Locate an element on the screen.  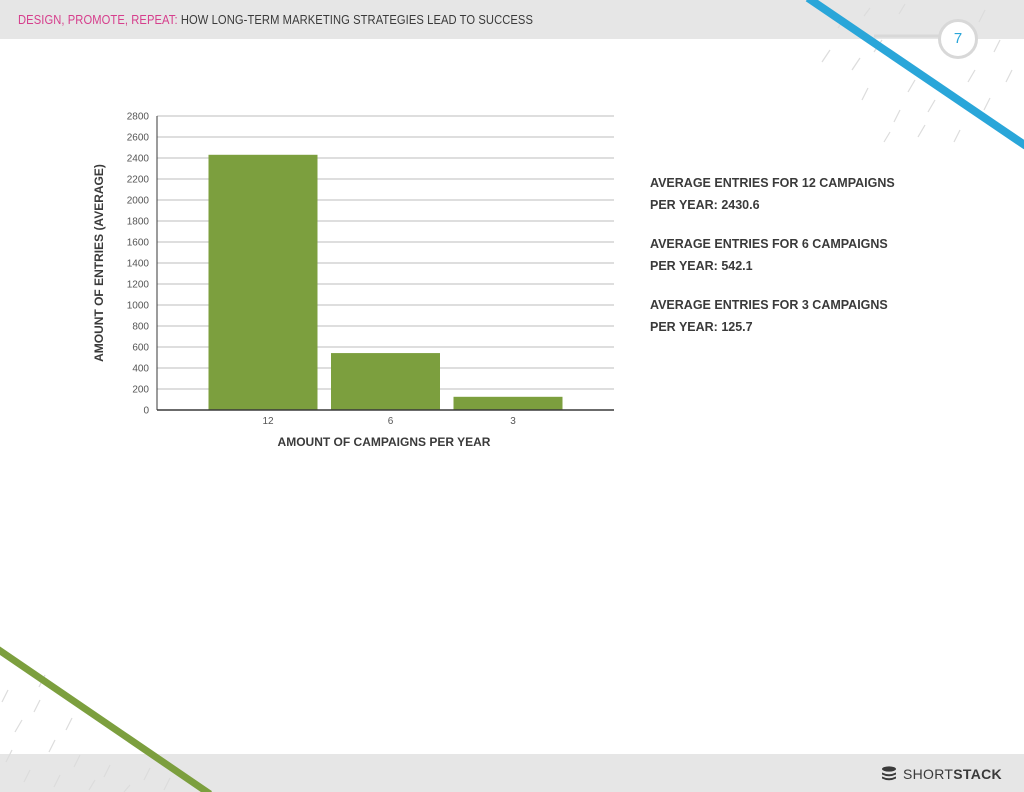
x-tick-label: 6 is located at coordinates (391, 421).